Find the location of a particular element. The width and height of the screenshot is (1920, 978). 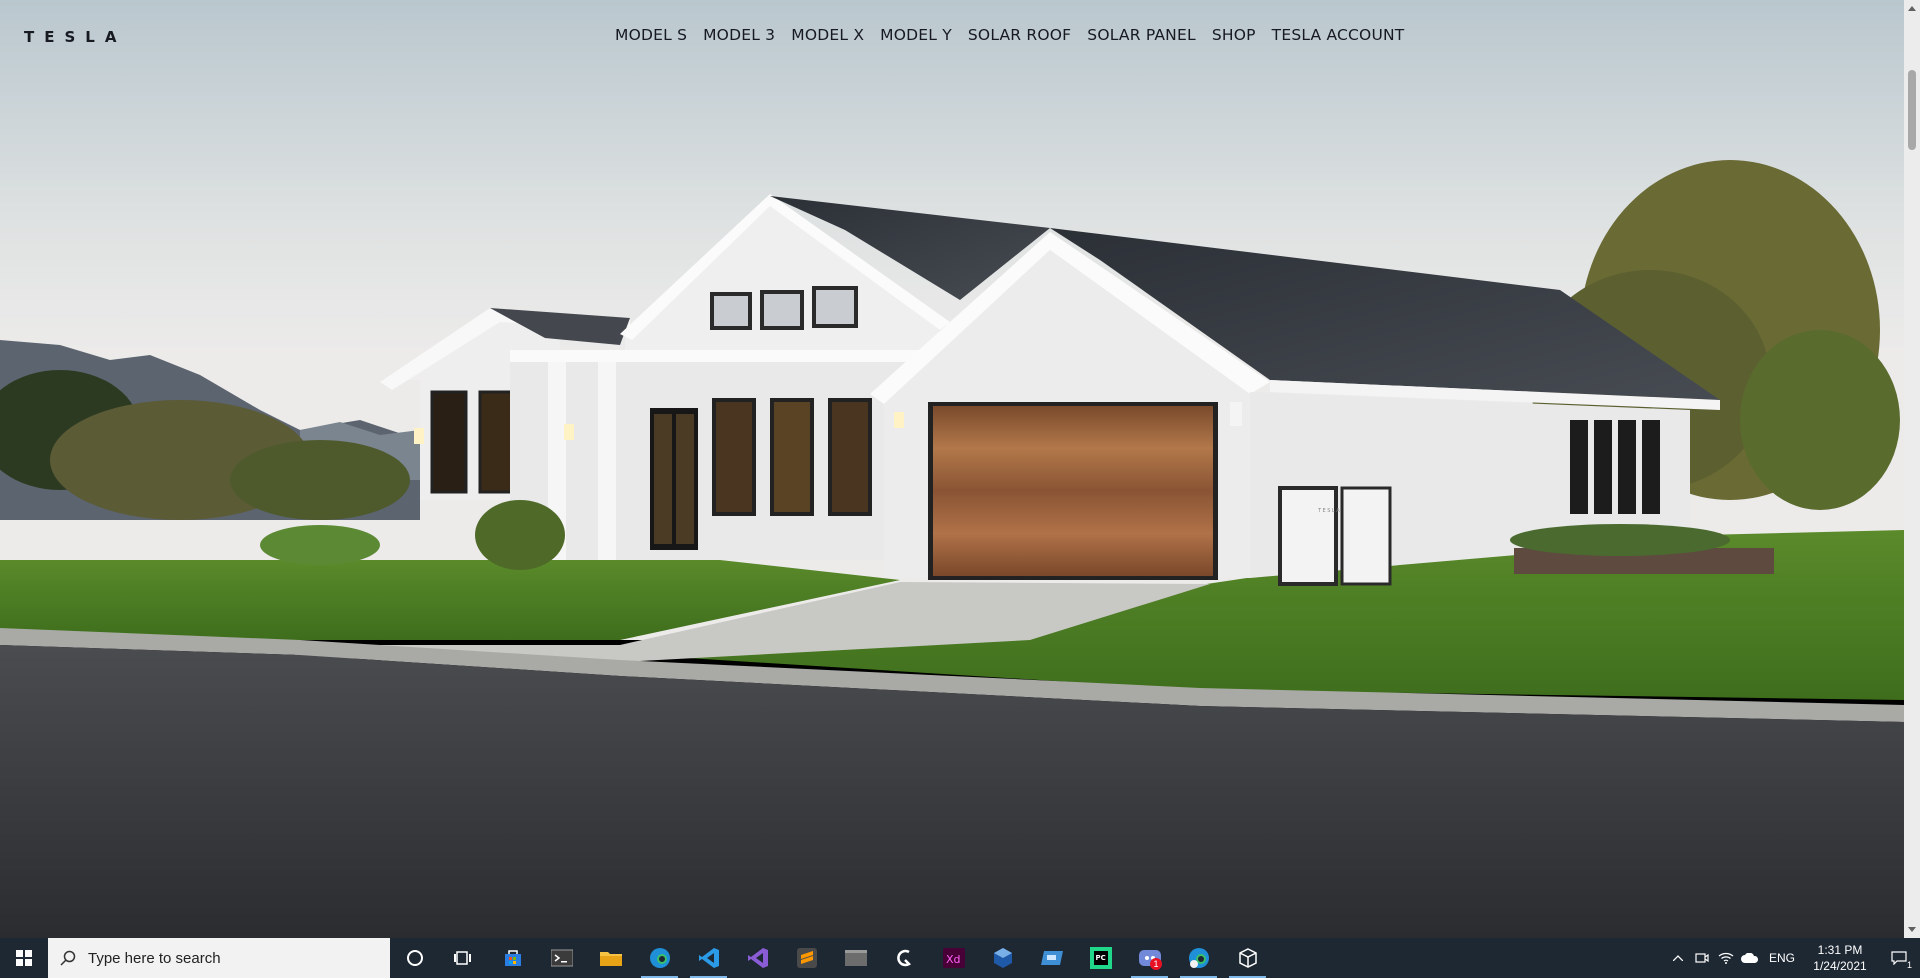

vscode-icon is located at coordinates (708, 958).